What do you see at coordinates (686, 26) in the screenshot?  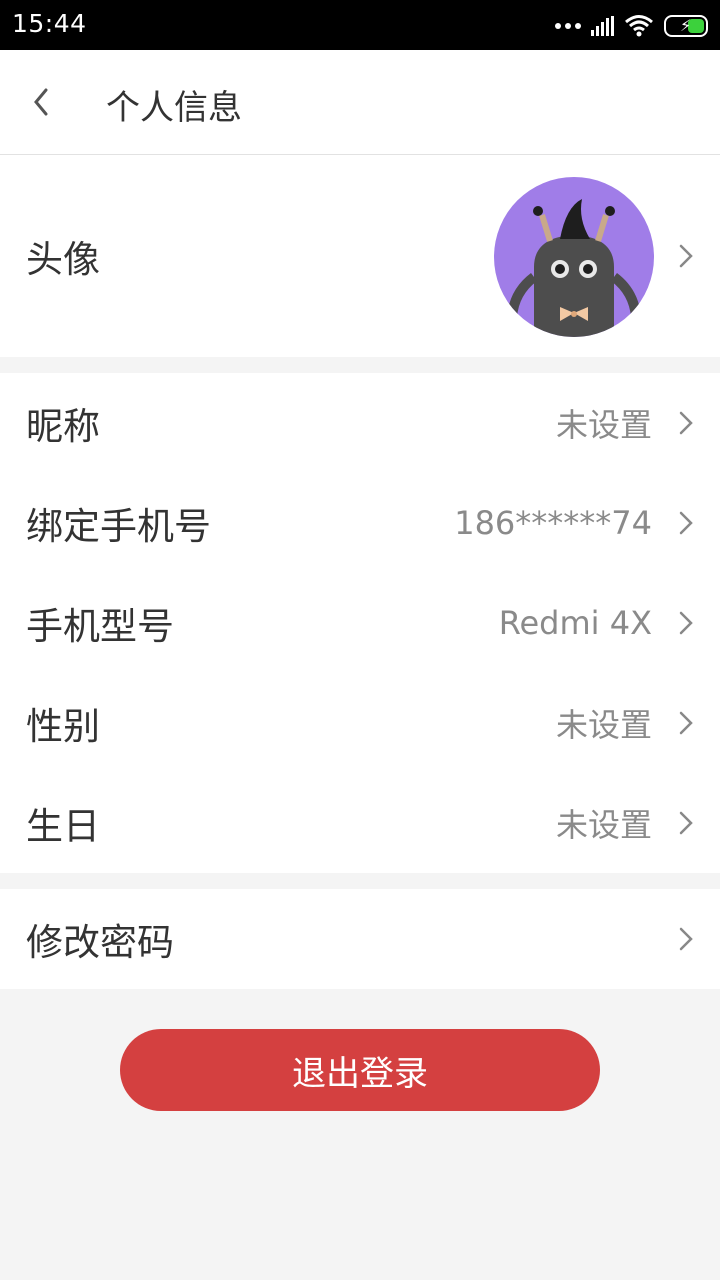 I see `battery-icon: ⚡` at bounding box center [686, 26].